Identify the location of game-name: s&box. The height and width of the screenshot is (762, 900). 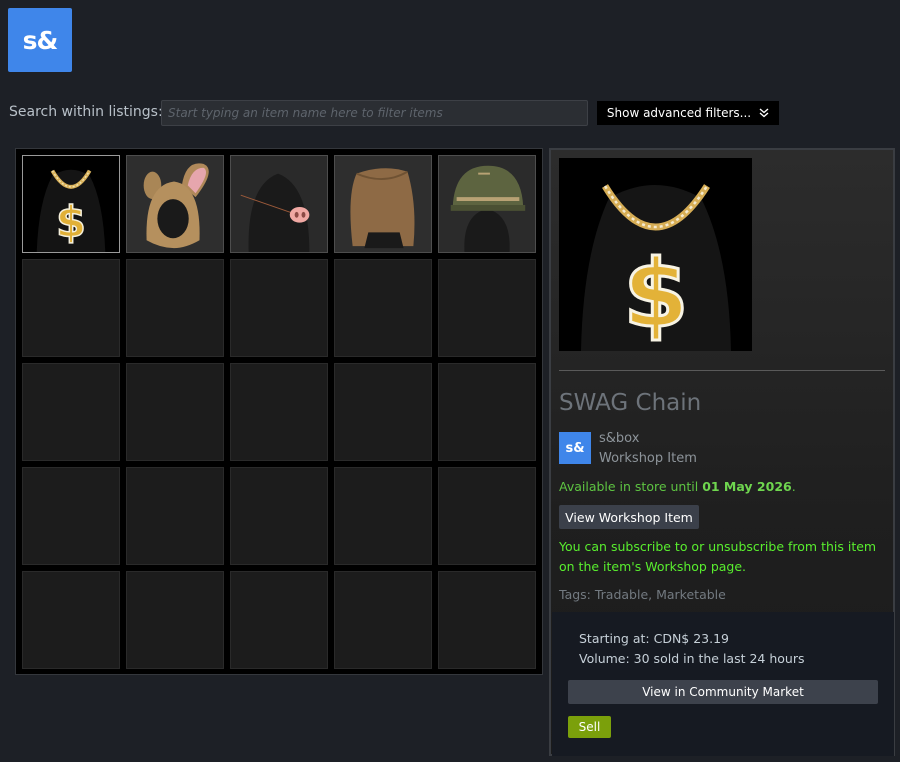
(619, 438).